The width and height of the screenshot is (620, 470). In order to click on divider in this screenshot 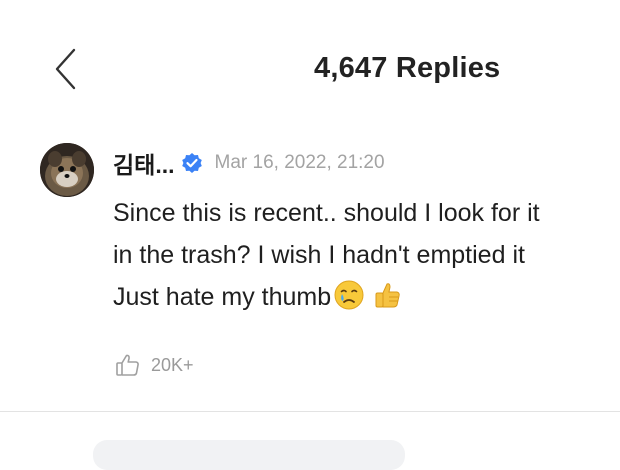, I will do `click(310, 411)`.